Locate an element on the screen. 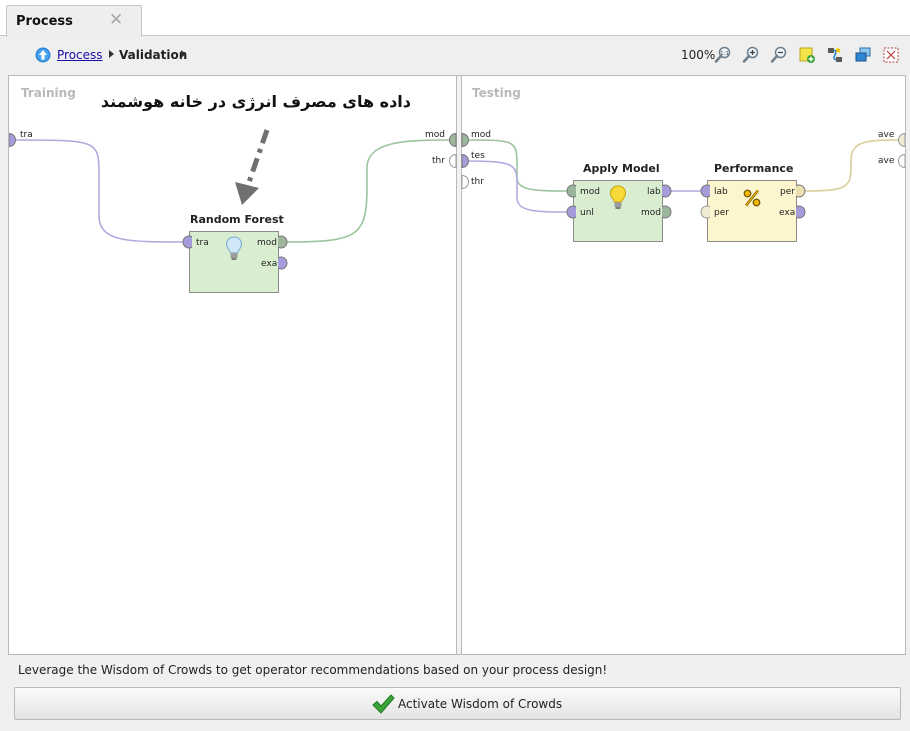  auto-wire-icon is located at coordinates (835, 55).